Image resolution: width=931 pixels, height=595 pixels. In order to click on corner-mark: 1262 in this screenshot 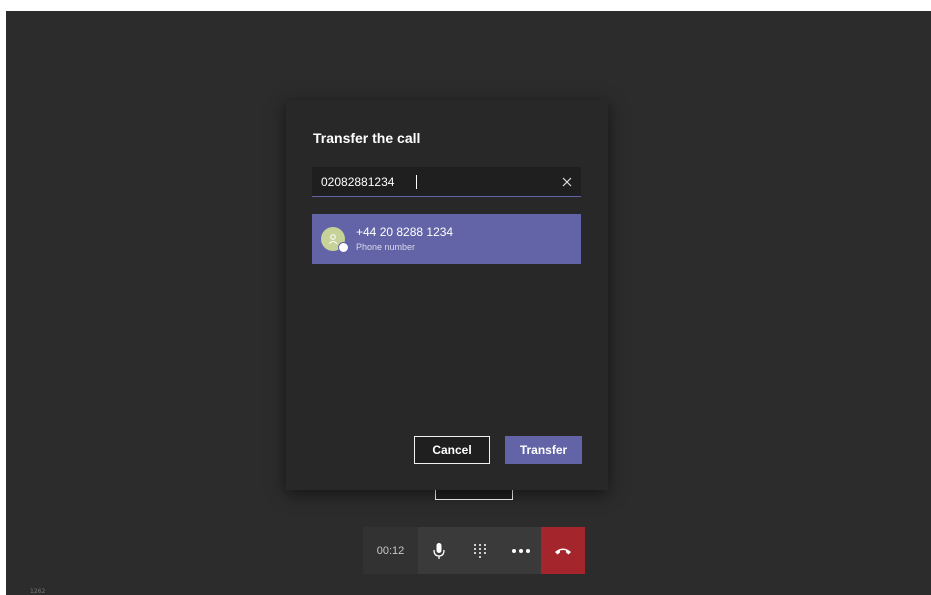, I will do `click(38, 591)`.